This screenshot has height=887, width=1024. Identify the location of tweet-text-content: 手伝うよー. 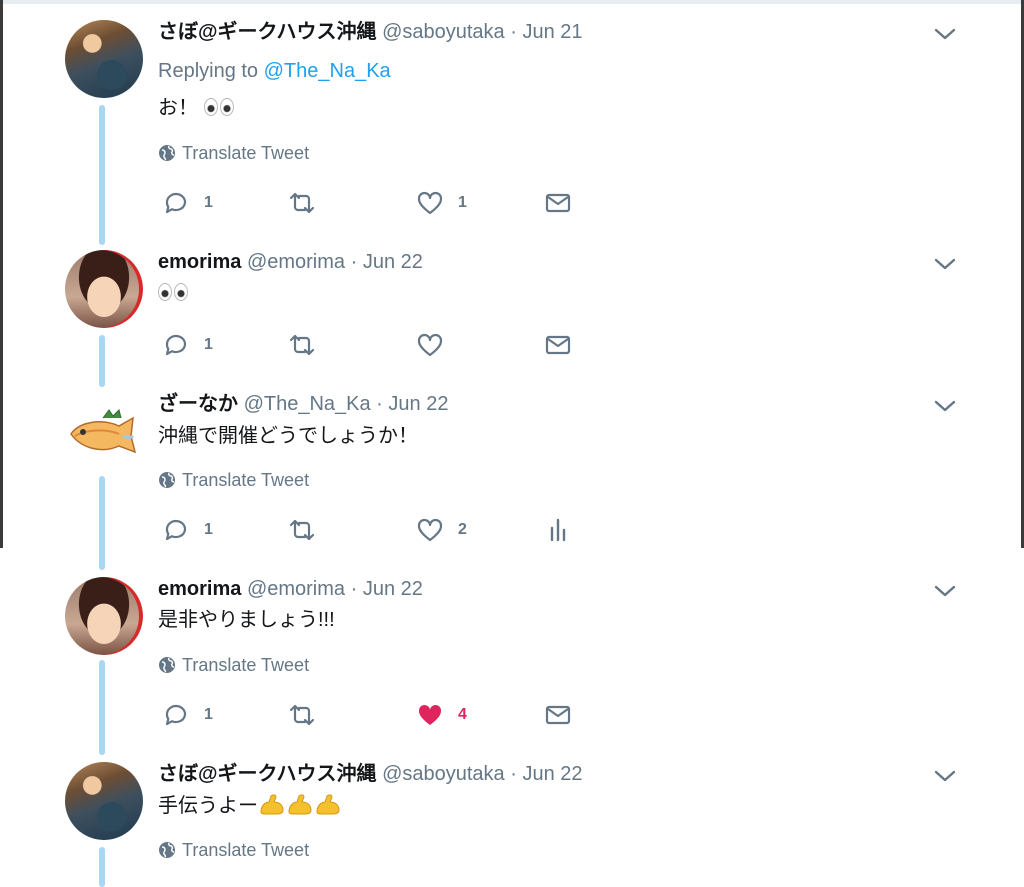
(208, 806).